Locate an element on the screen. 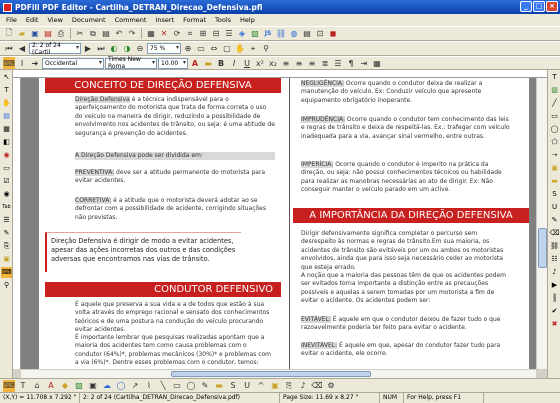  menu-insert: Insert is located at coordinates (164, 20).